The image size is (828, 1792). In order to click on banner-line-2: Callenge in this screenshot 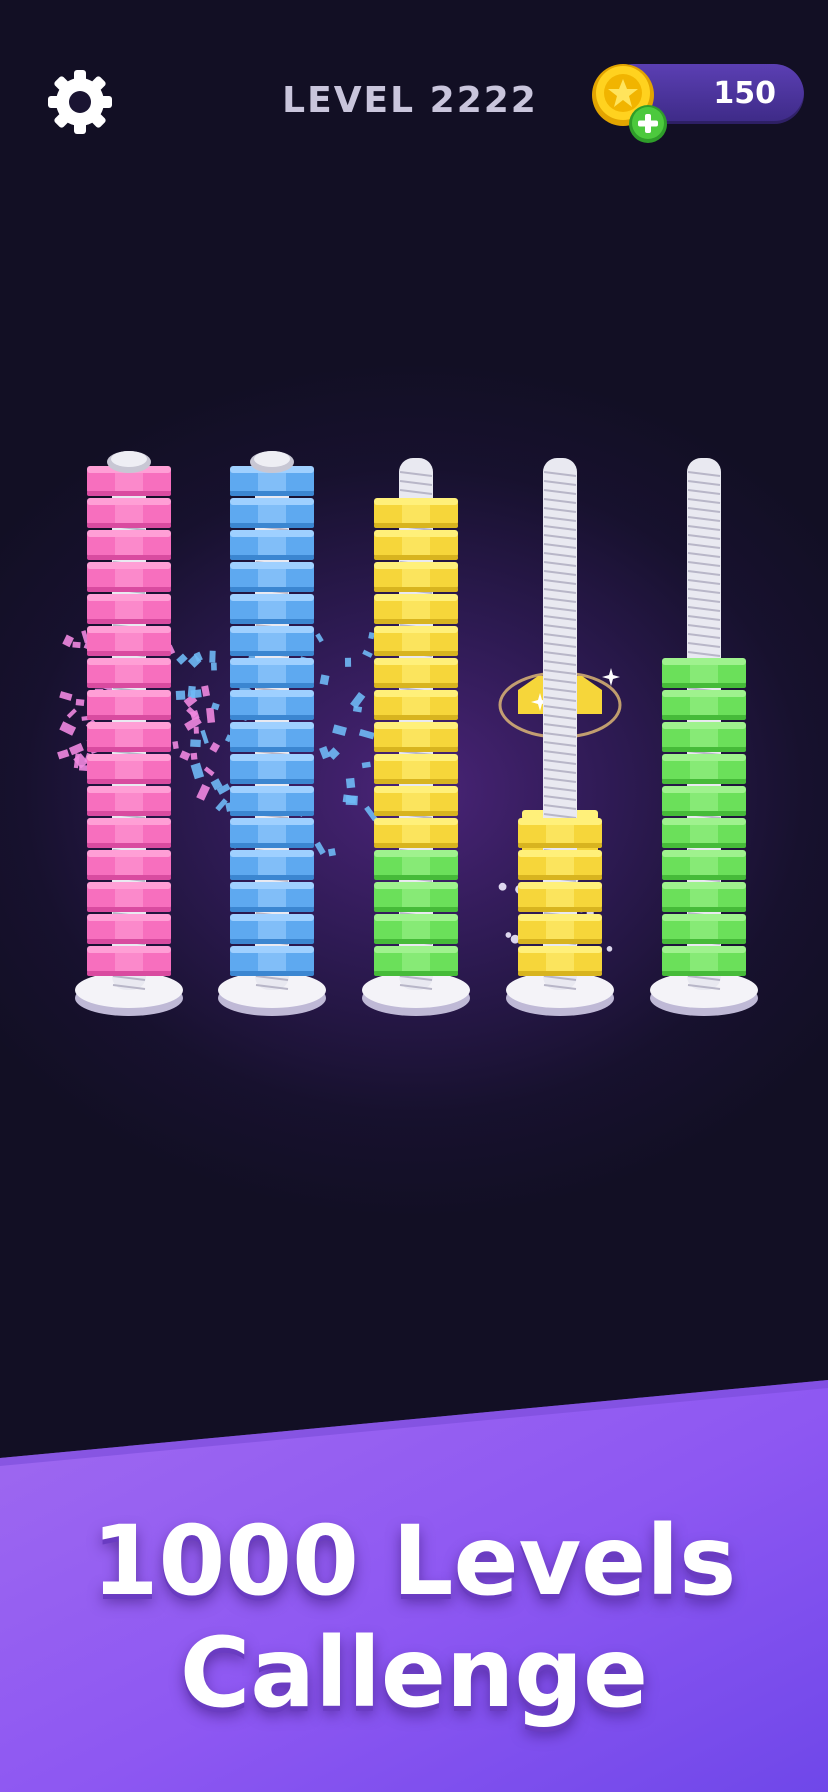, I will do `click(414, 1673)`.